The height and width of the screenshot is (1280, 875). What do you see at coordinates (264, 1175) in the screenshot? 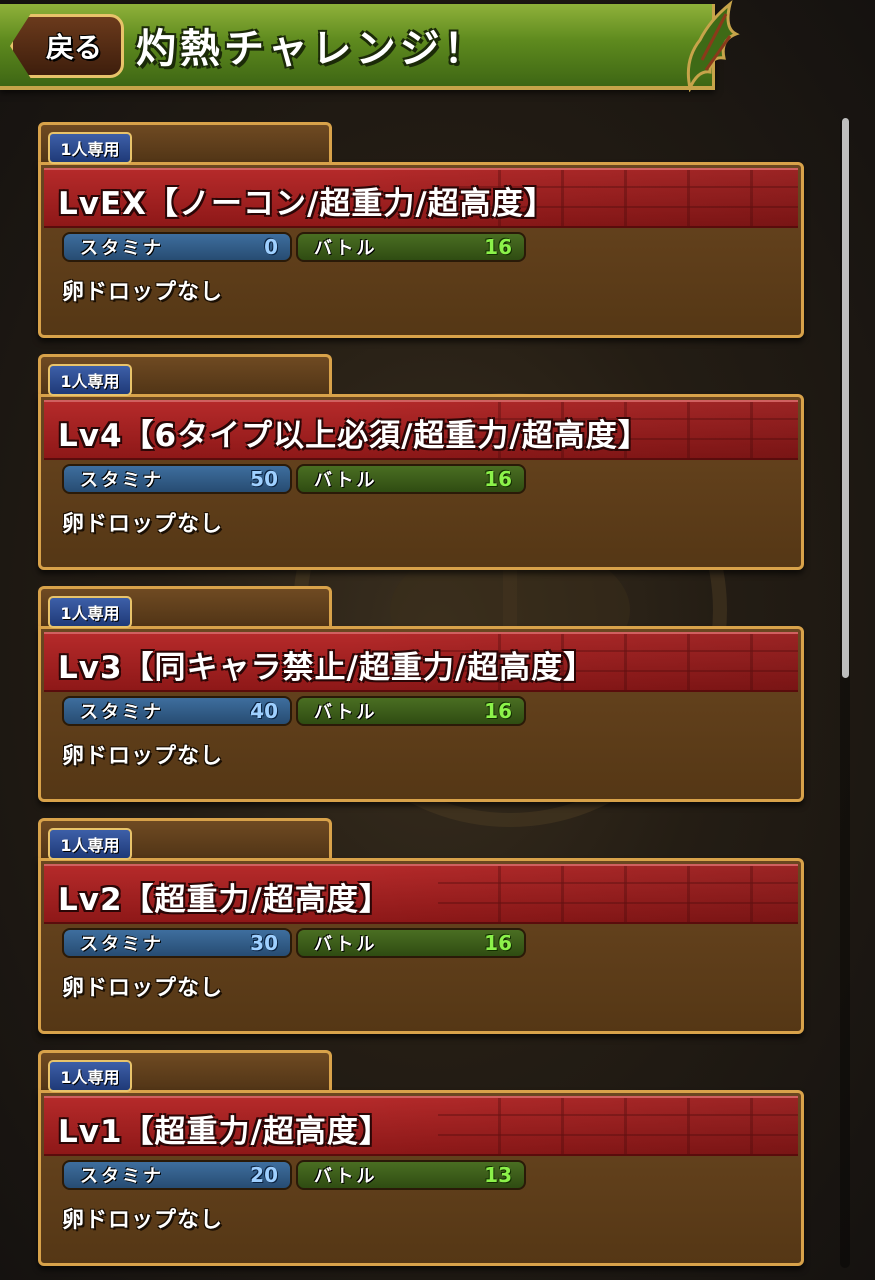
I see `stamina-value: 20` at bounding box center [264, 1175].